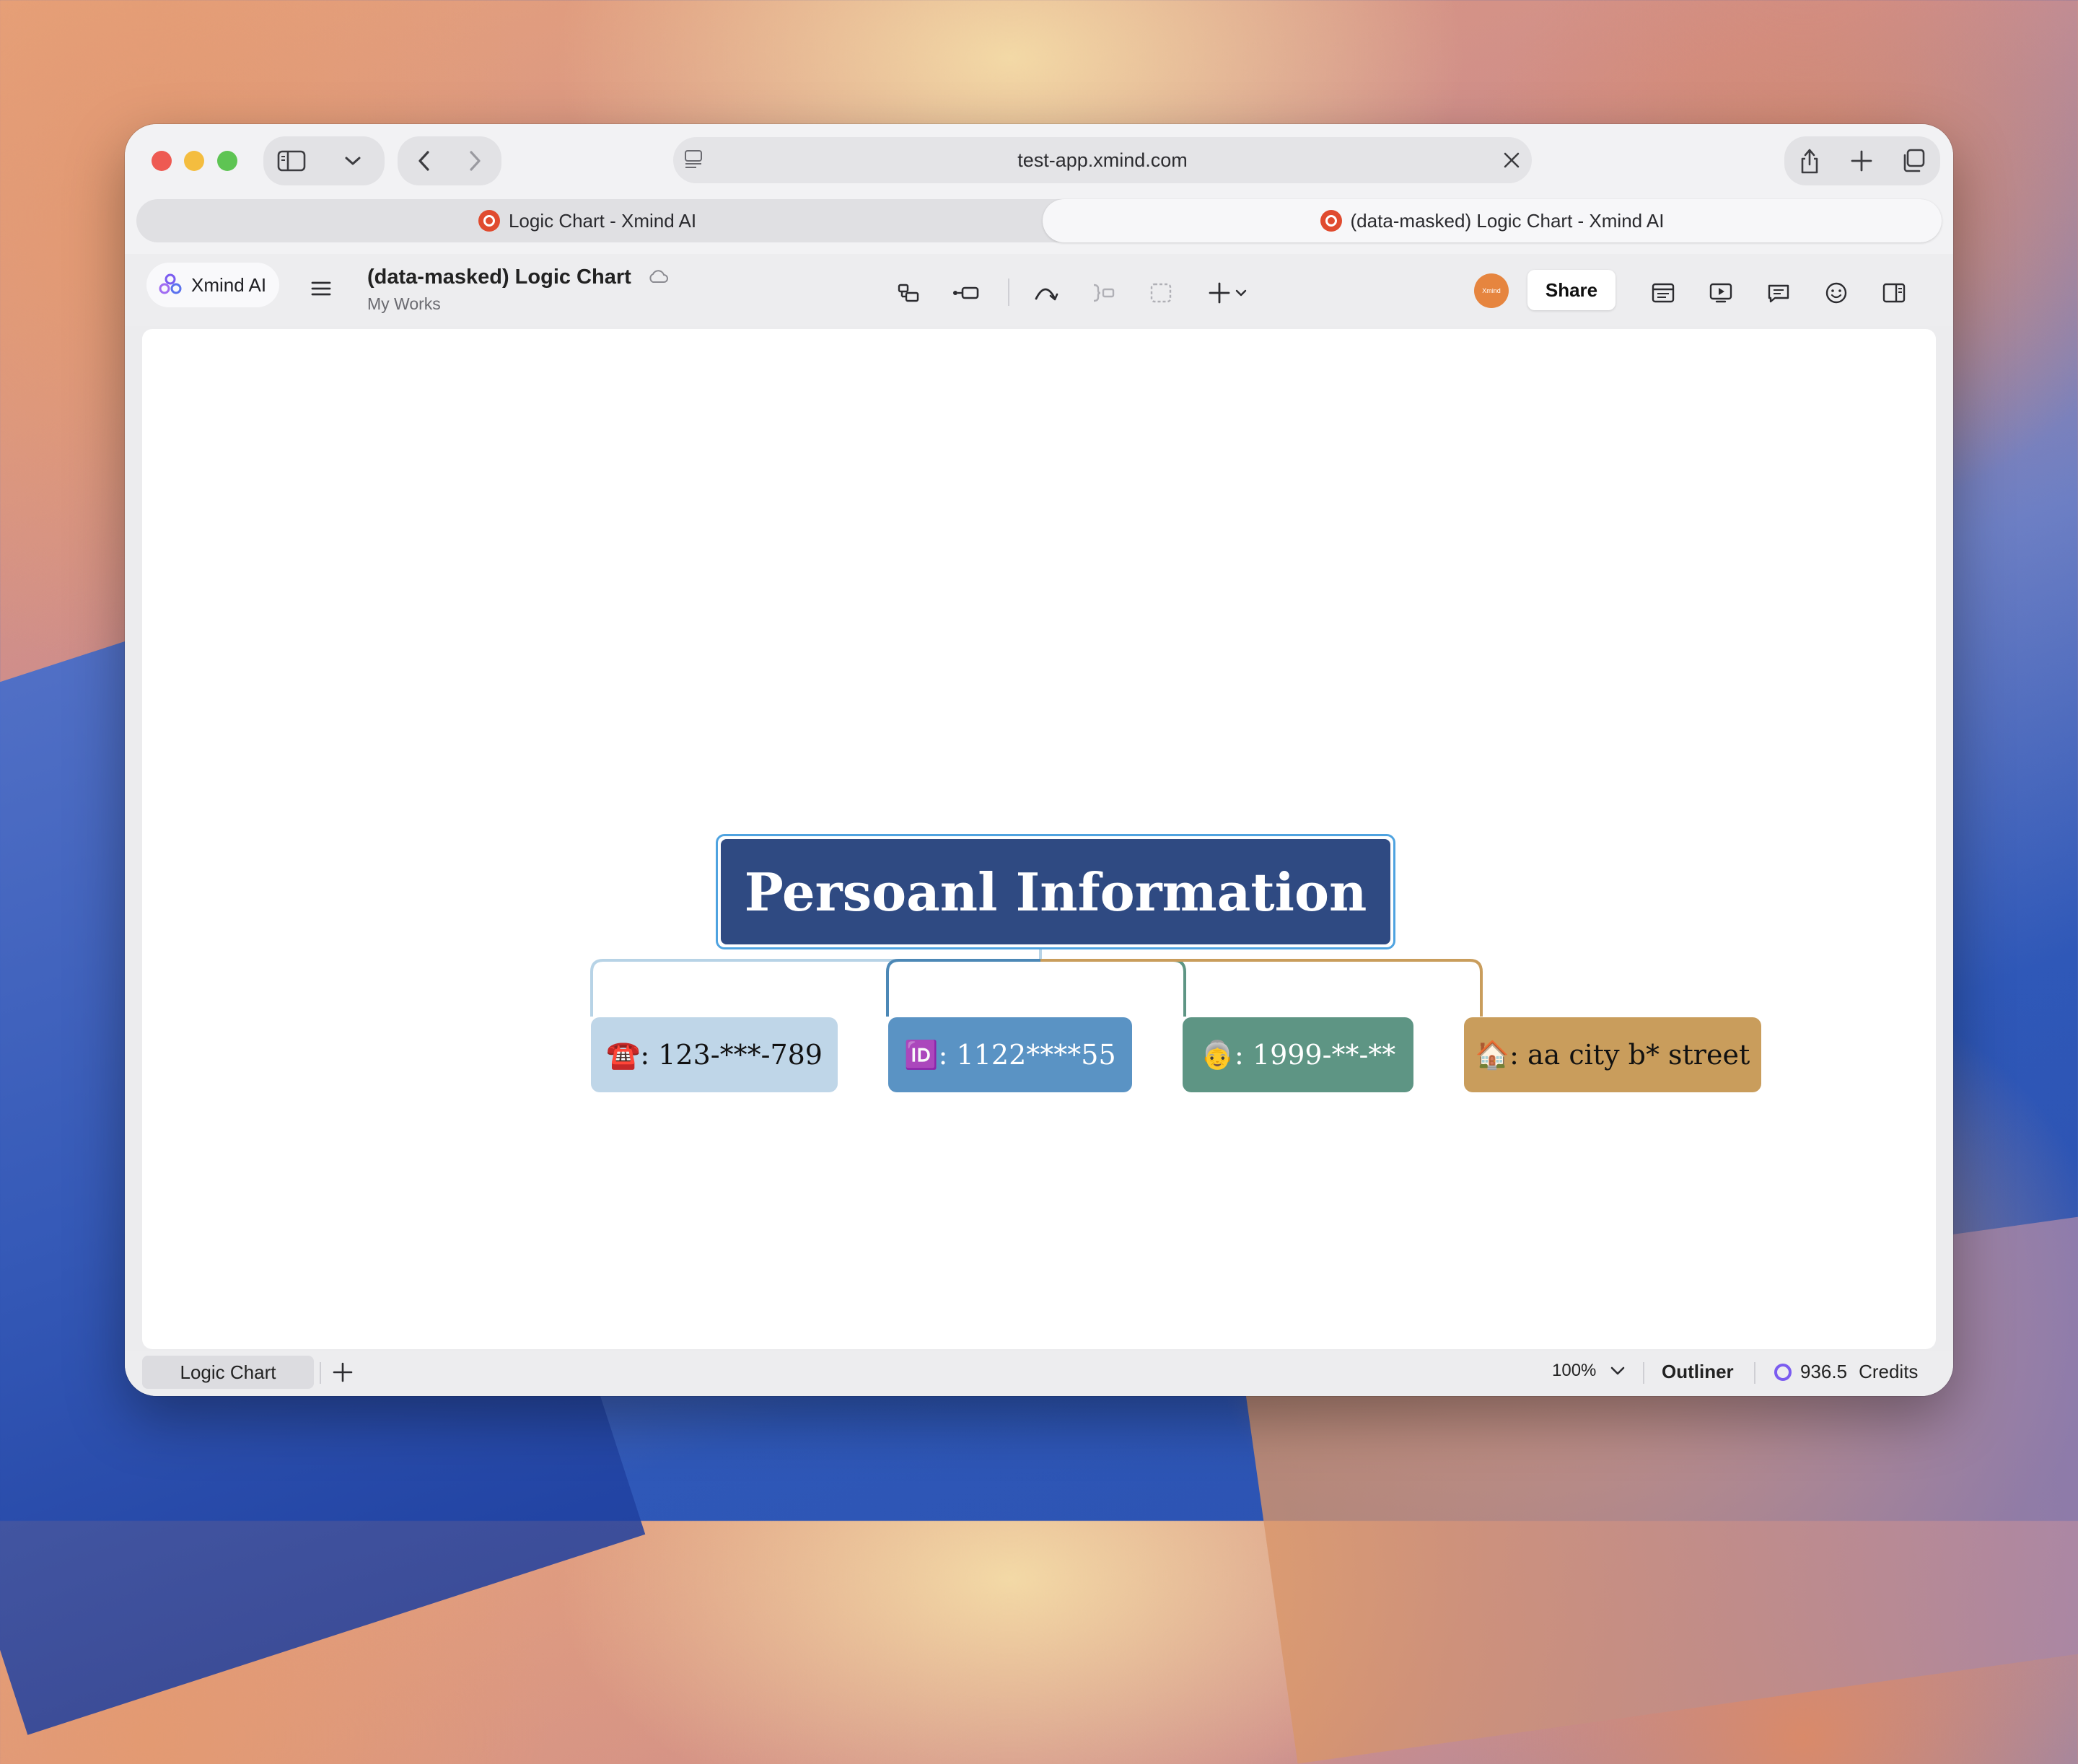 This screenshot has width=2078, height=1764. Describe the element at coordinates (321, 288) in the screenshot. I see `menu-icon` at that location.